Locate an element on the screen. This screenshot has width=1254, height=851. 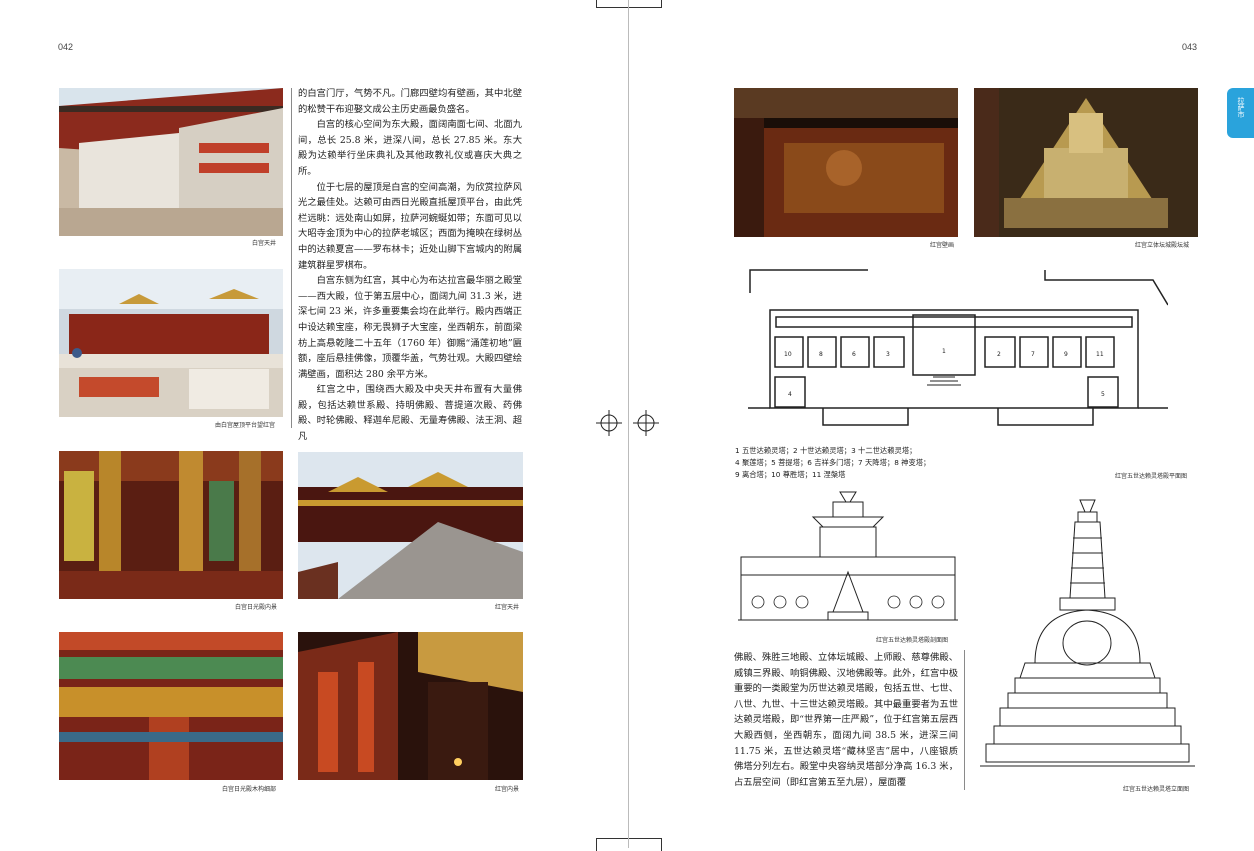
caption-photo-5: 白宫日光殿木构细部 is located at coordinates (249, 789).